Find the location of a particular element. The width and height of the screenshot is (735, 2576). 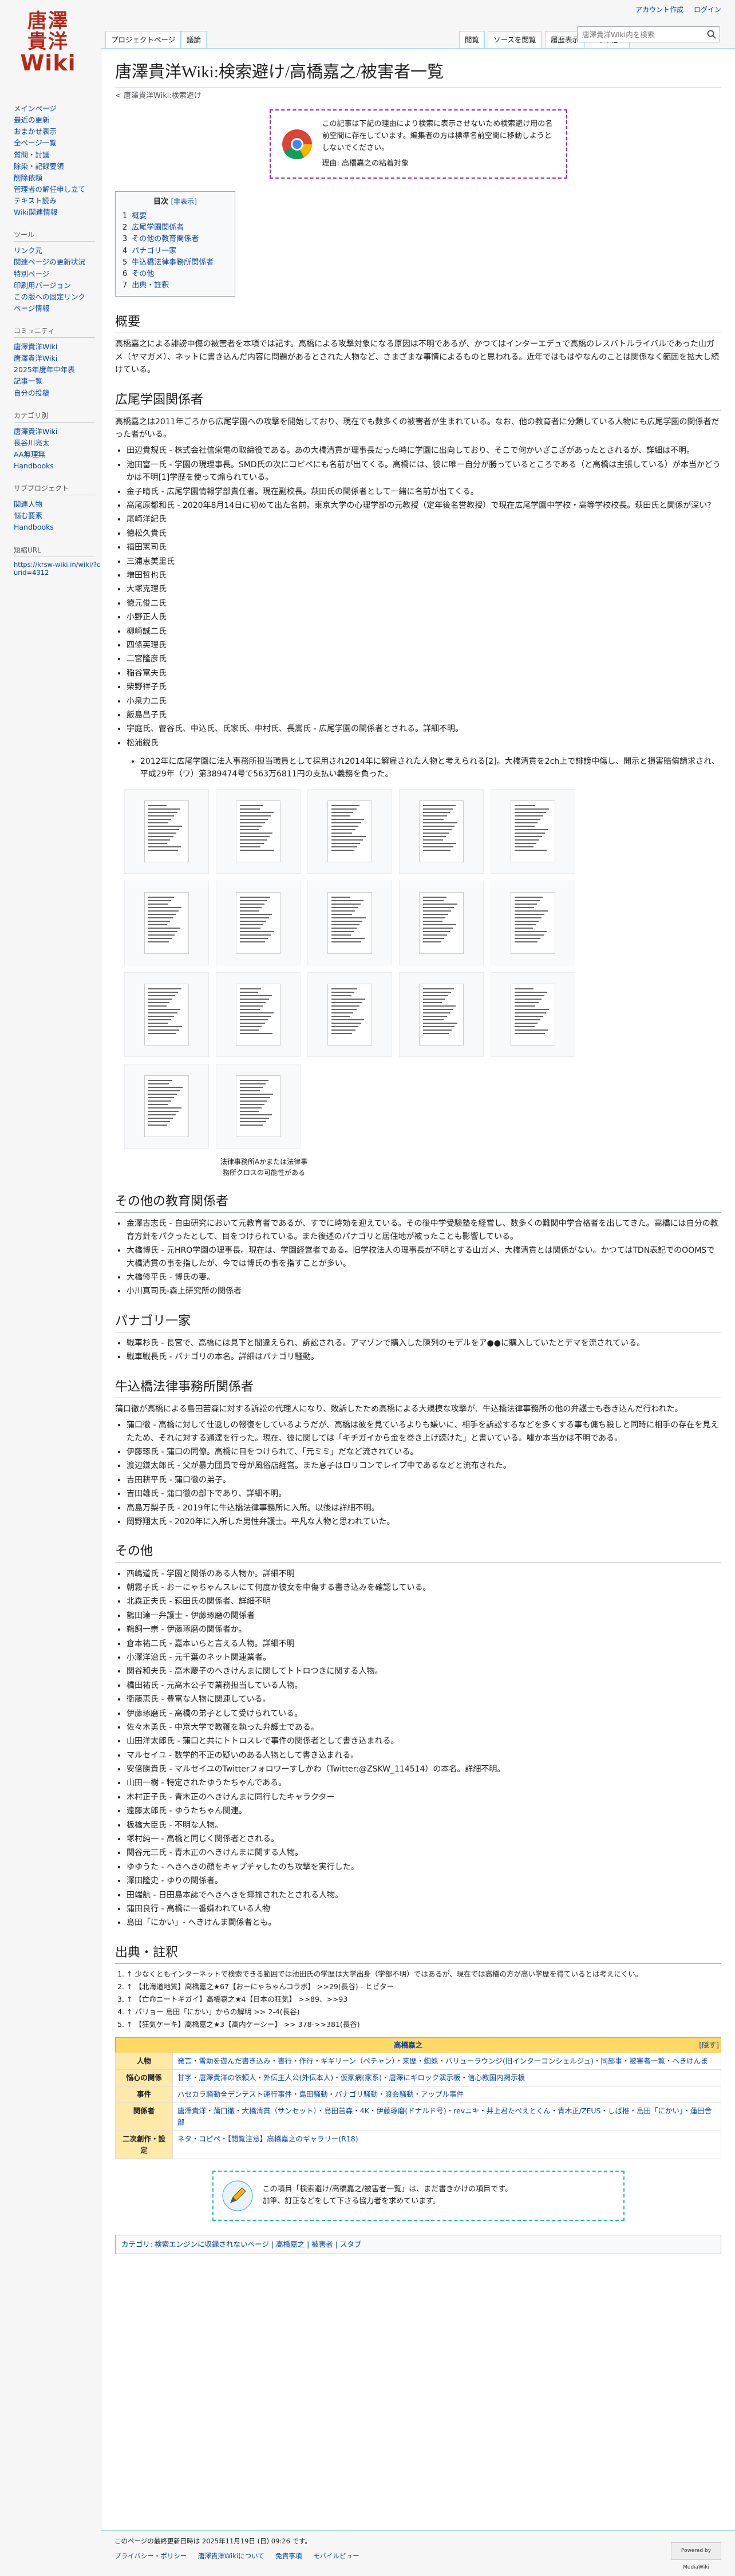

sidebar-item: 悩む要素 is located at coordinates (57, 516).